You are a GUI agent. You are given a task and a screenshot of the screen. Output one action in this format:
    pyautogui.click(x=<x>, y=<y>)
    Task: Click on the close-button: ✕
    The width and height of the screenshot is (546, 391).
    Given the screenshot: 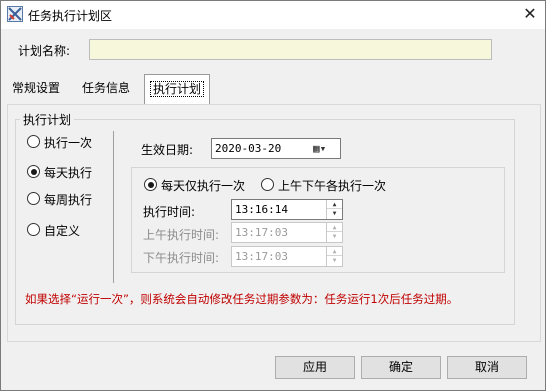 What is the action you would take?
    pyautogui.click(x=530, y=14)
    